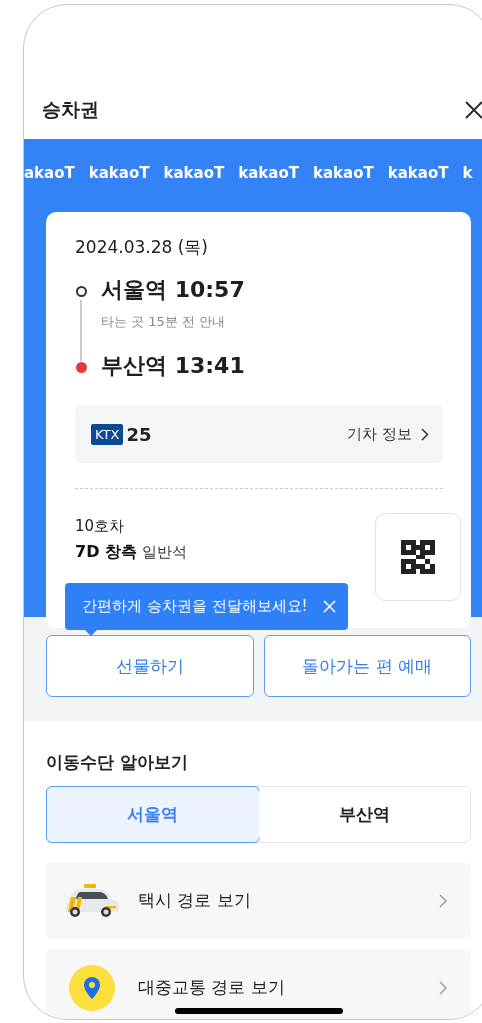 This screenshot has height=1023, width=482. I want to click on car-number: 10호차, so click(100, 526).